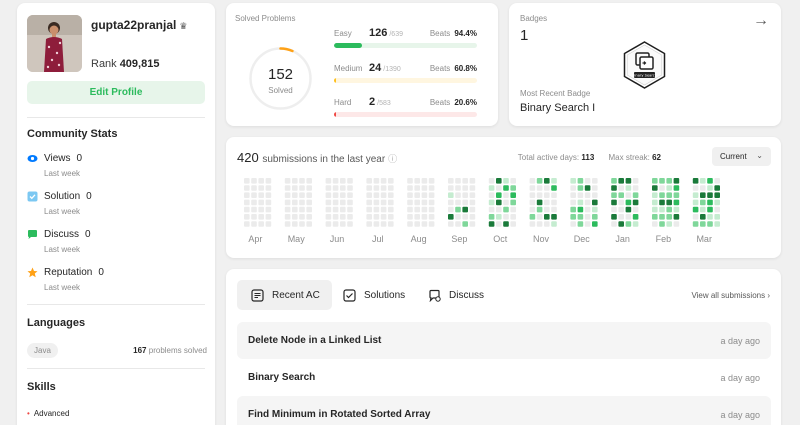  Describe the element at coordinates (373, 295) in the screenshot. I see `tab-solutions: Solutions` at that location.